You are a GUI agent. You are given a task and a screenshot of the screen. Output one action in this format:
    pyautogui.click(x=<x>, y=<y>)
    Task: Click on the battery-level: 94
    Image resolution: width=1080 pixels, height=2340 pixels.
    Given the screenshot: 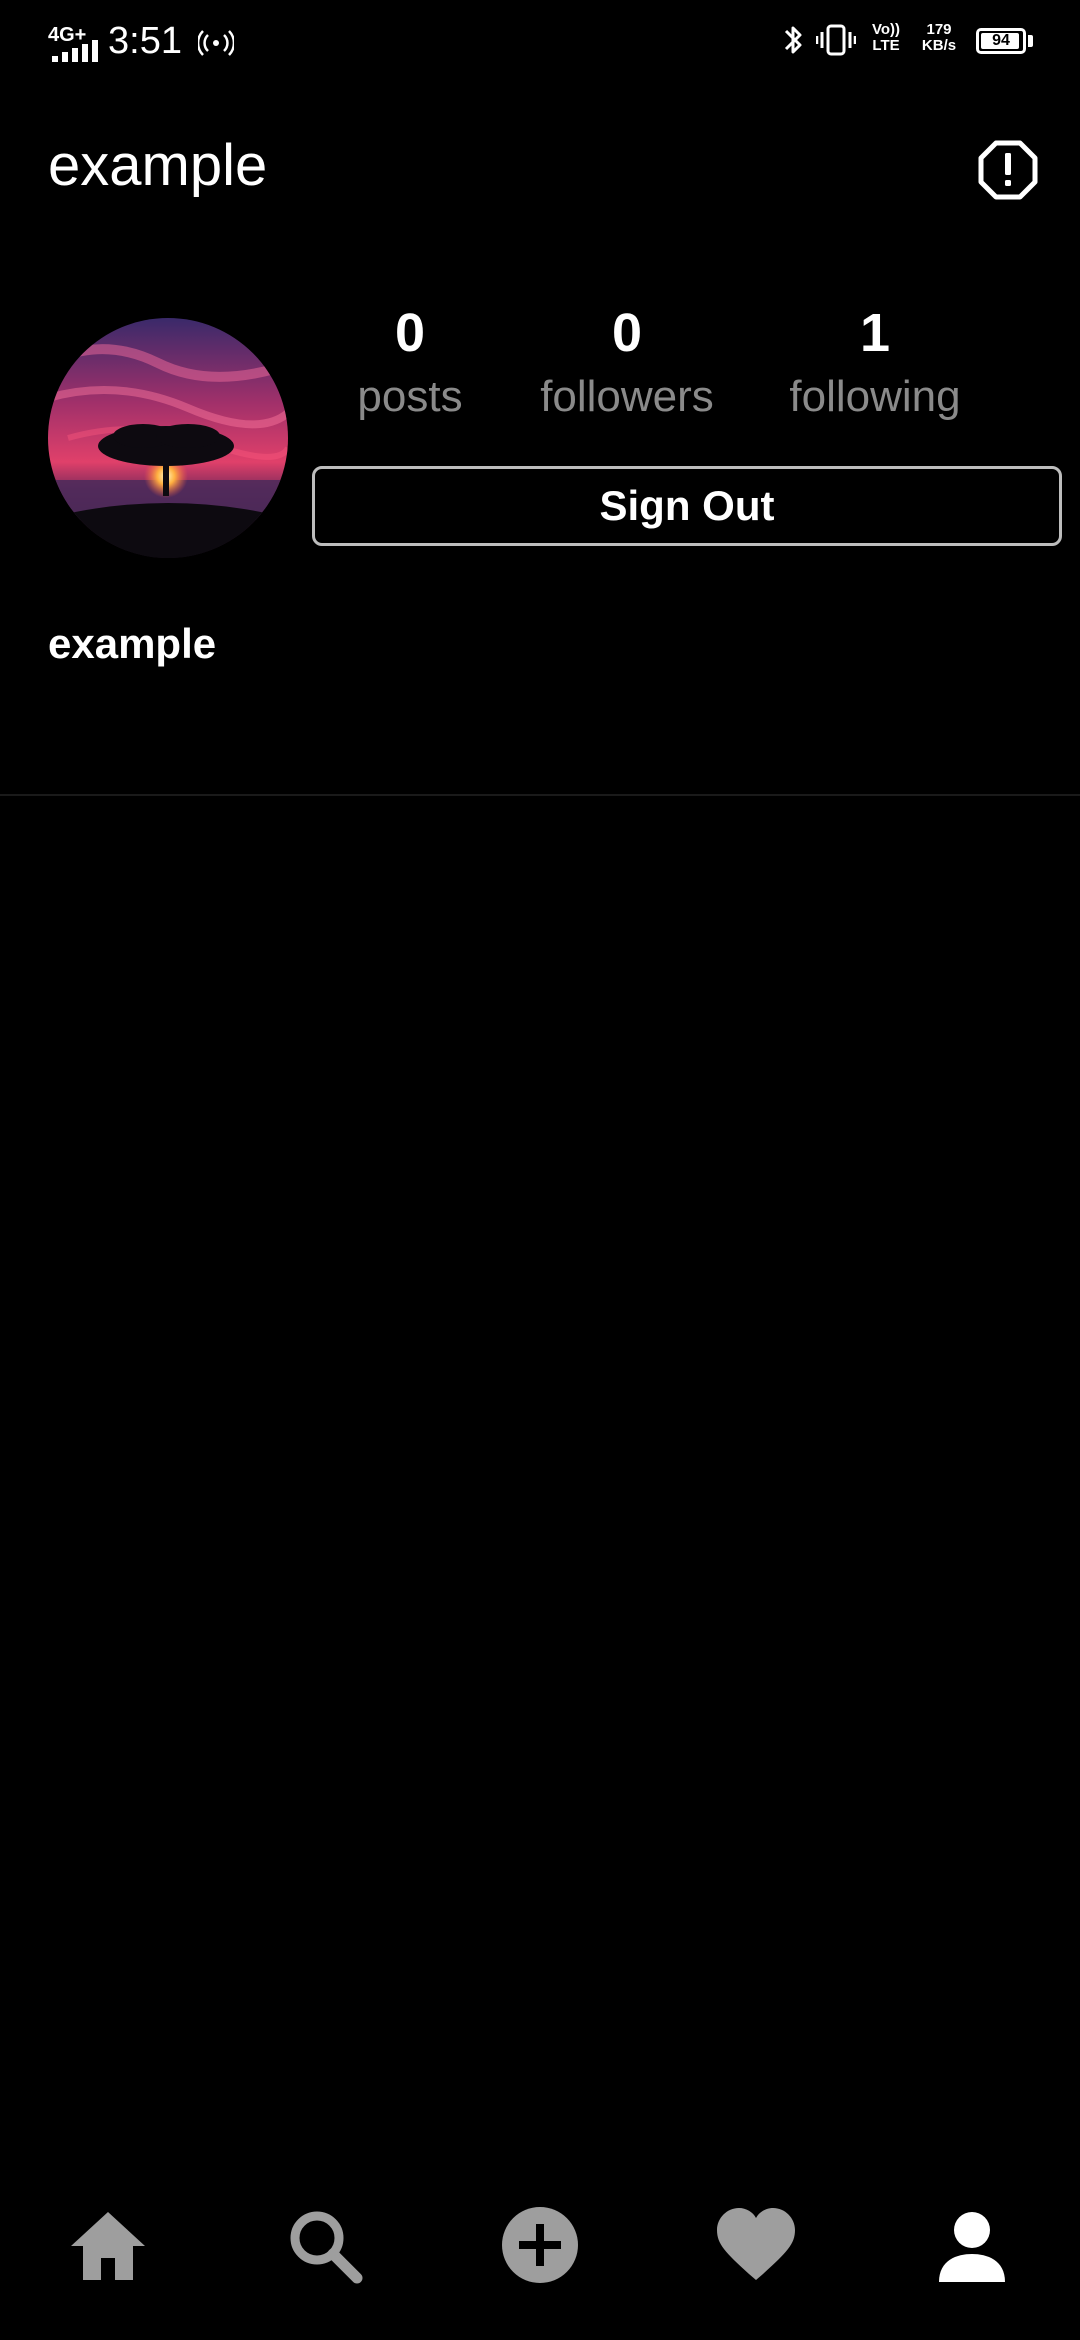 What is the action you would take?
    pyautogui.click(x=1001, y=40)
    